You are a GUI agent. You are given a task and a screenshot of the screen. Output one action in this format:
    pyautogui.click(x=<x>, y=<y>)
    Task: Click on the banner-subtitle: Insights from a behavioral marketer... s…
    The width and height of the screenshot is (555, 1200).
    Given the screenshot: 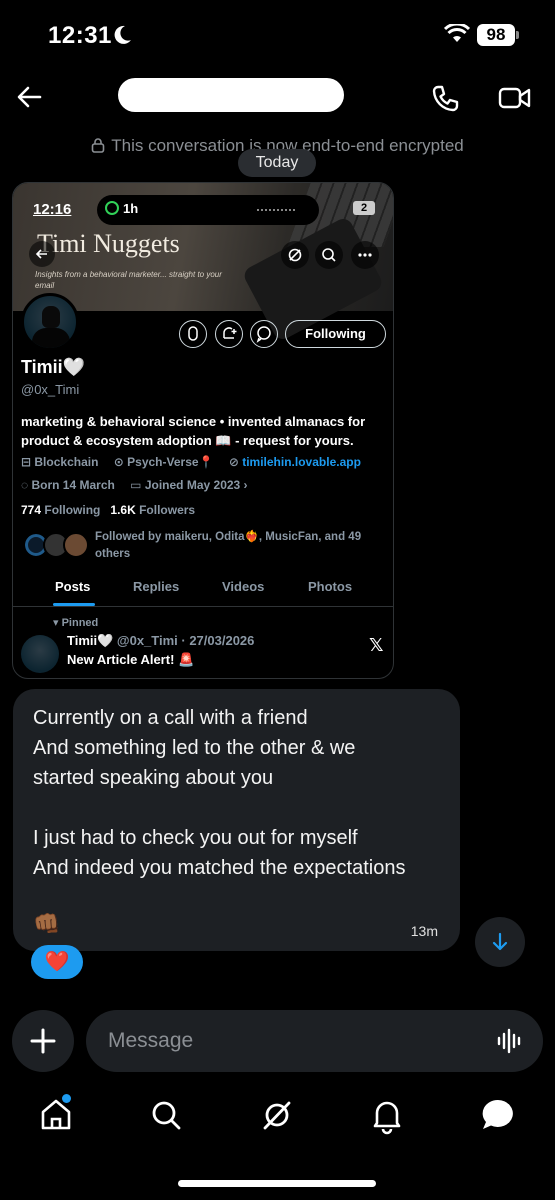 What is the action you would take?
    pyautogui.click(x=128, y=280)
    